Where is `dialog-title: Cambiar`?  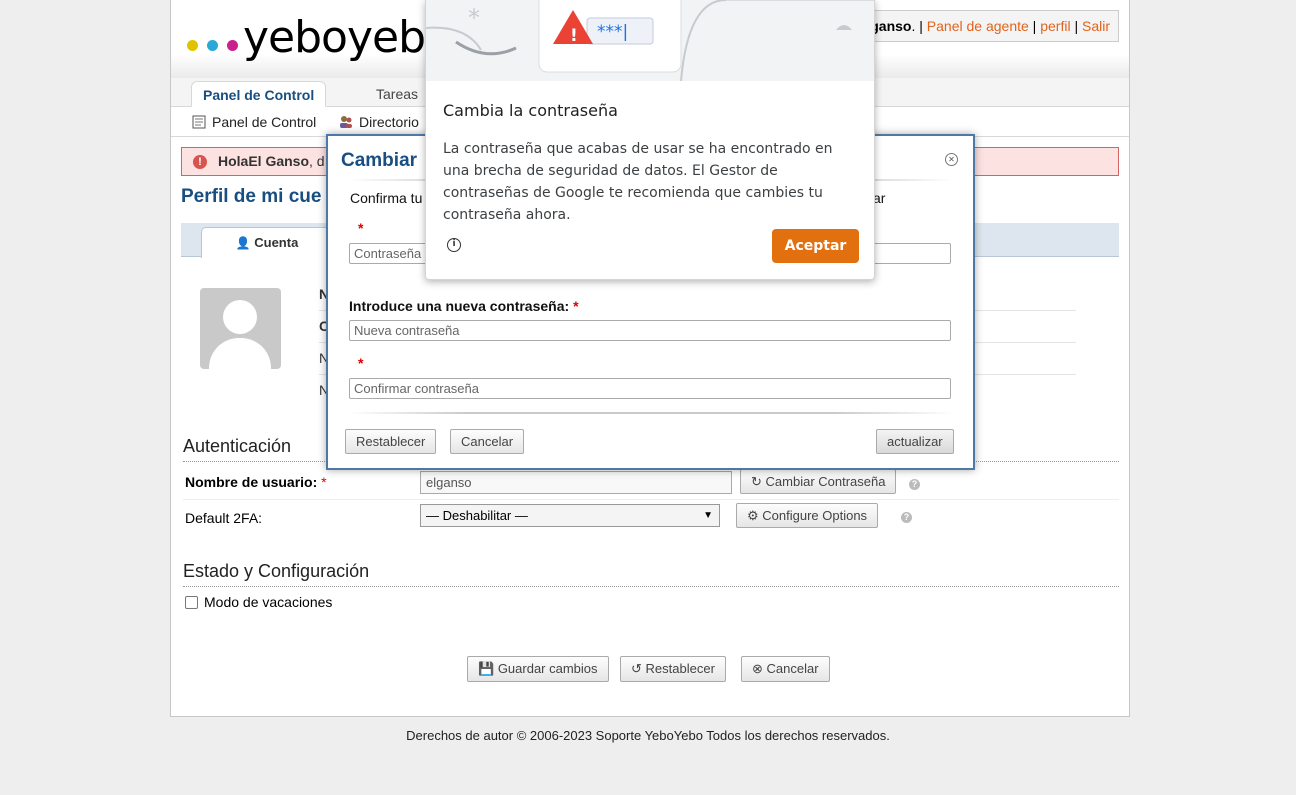
dialog-title: Cambiar is located at coordinates (379, 160).